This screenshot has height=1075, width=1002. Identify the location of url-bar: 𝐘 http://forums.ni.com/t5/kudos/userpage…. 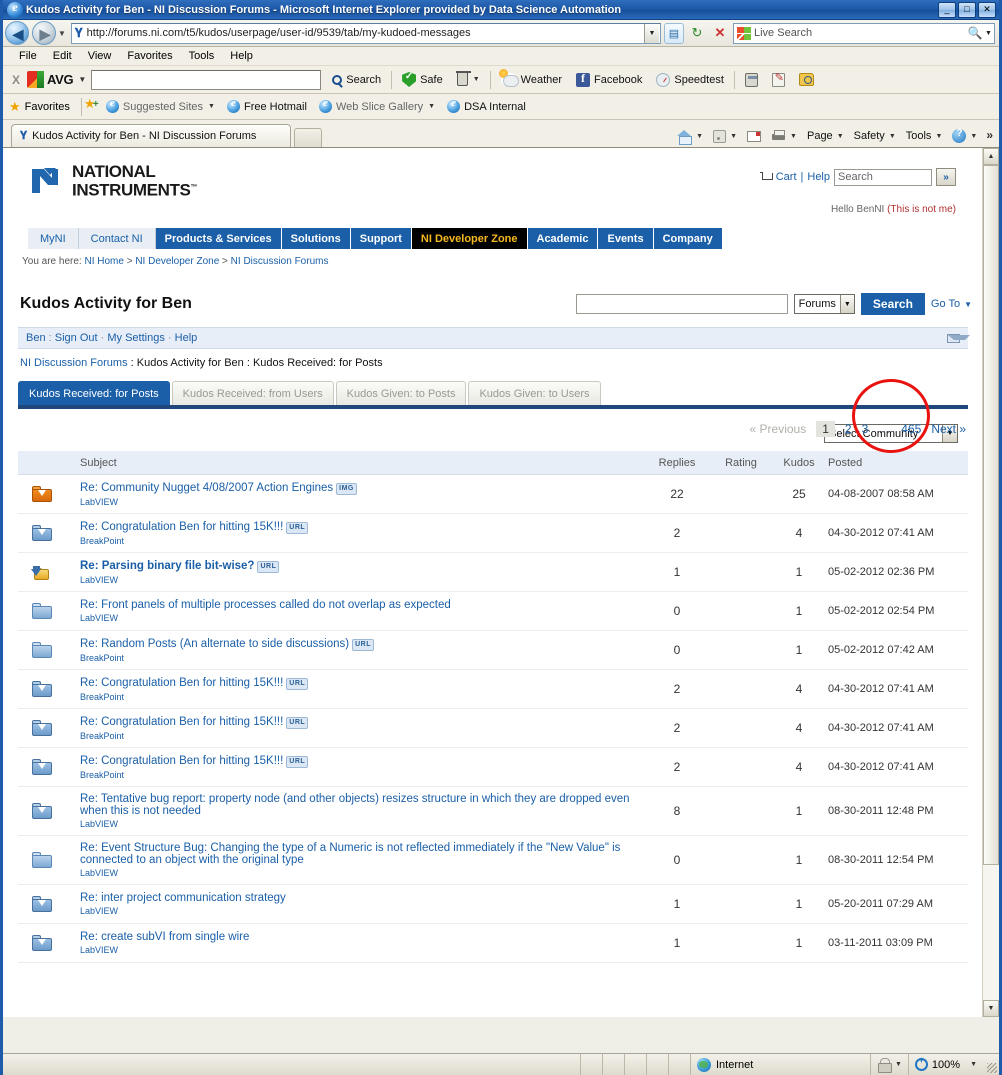
(365, 33).